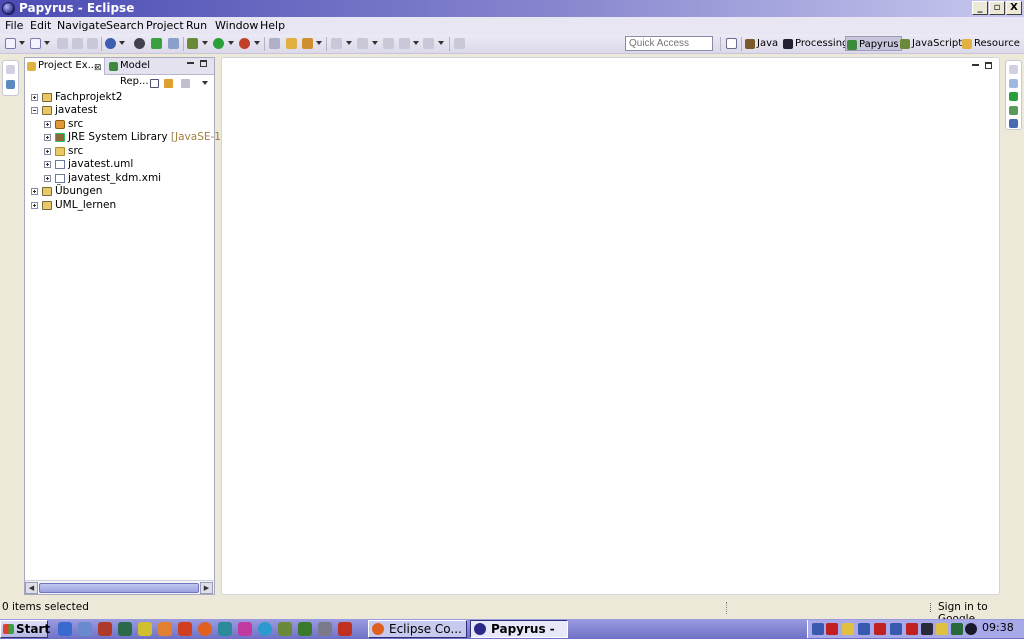 The image size is (1024, 639). I want to click on properties-icon, so click(1013, 110).